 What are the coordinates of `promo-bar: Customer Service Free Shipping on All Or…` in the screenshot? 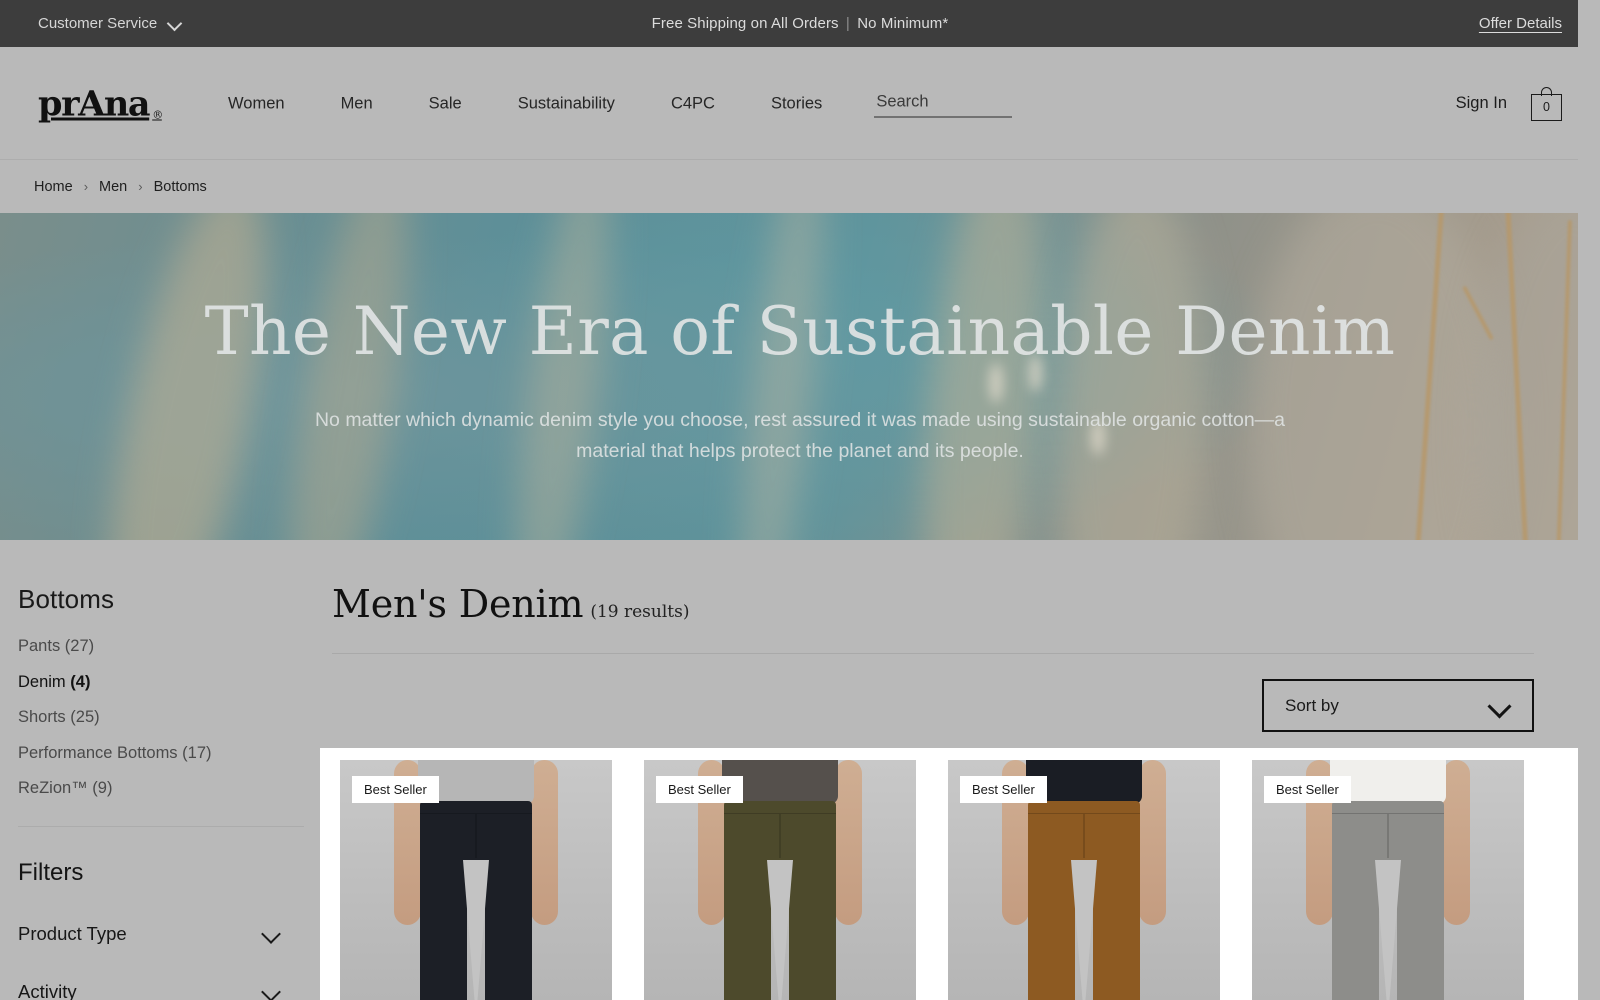 It's located at (800, 23).